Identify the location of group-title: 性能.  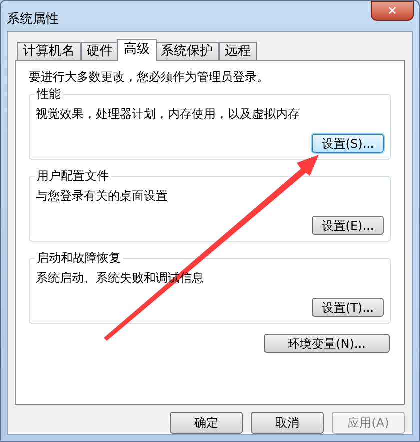
(49, 94).